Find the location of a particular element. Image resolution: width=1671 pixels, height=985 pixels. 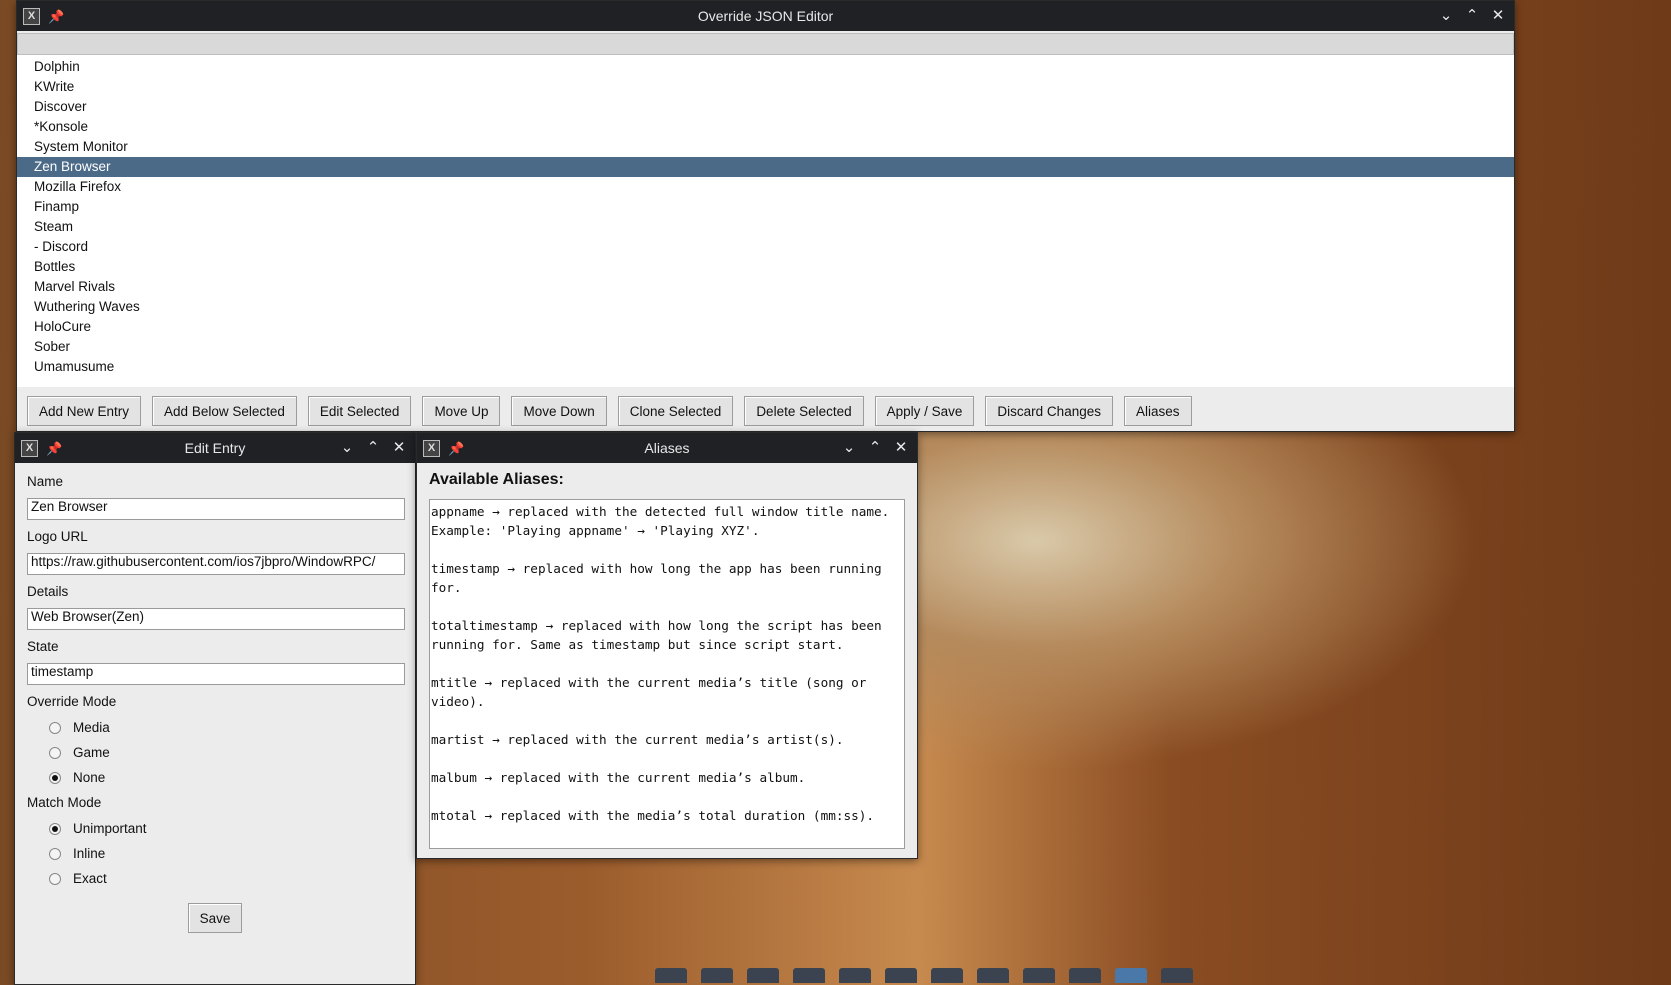

list-item: Bottles is located at coordinates (765, 267).